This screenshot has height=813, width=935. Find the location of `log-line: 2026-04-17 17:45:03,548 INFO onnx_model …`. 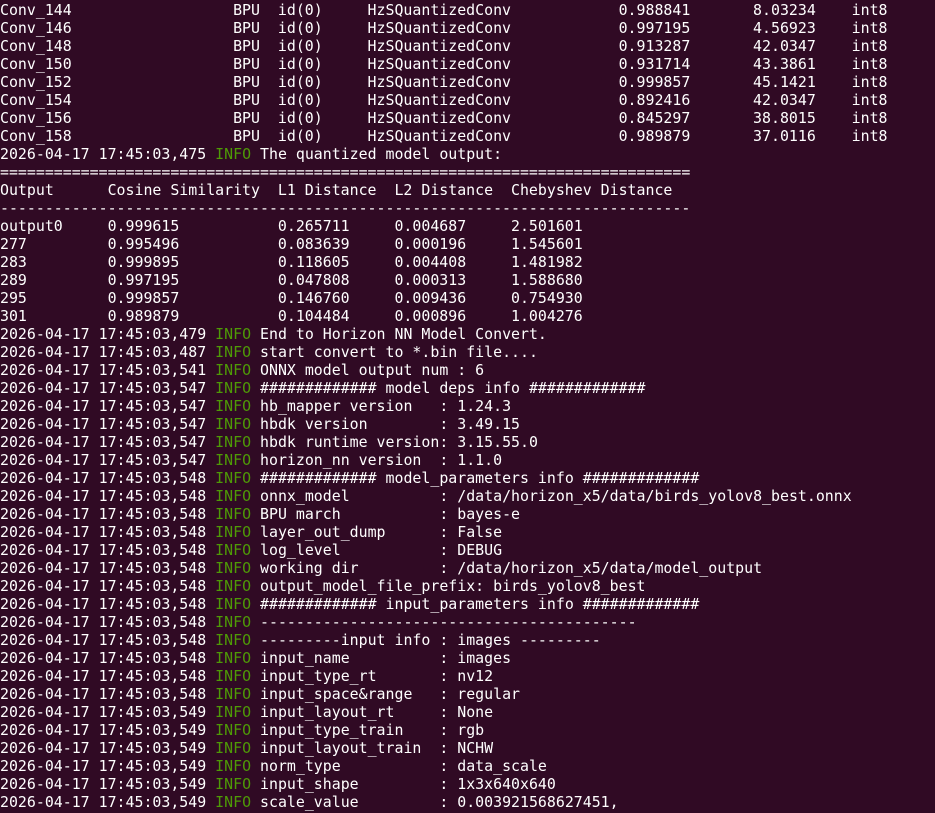

log-line: 2026-04-17 17:45:03,548 INFO onnx_model … is located at coordinates (467, 496).